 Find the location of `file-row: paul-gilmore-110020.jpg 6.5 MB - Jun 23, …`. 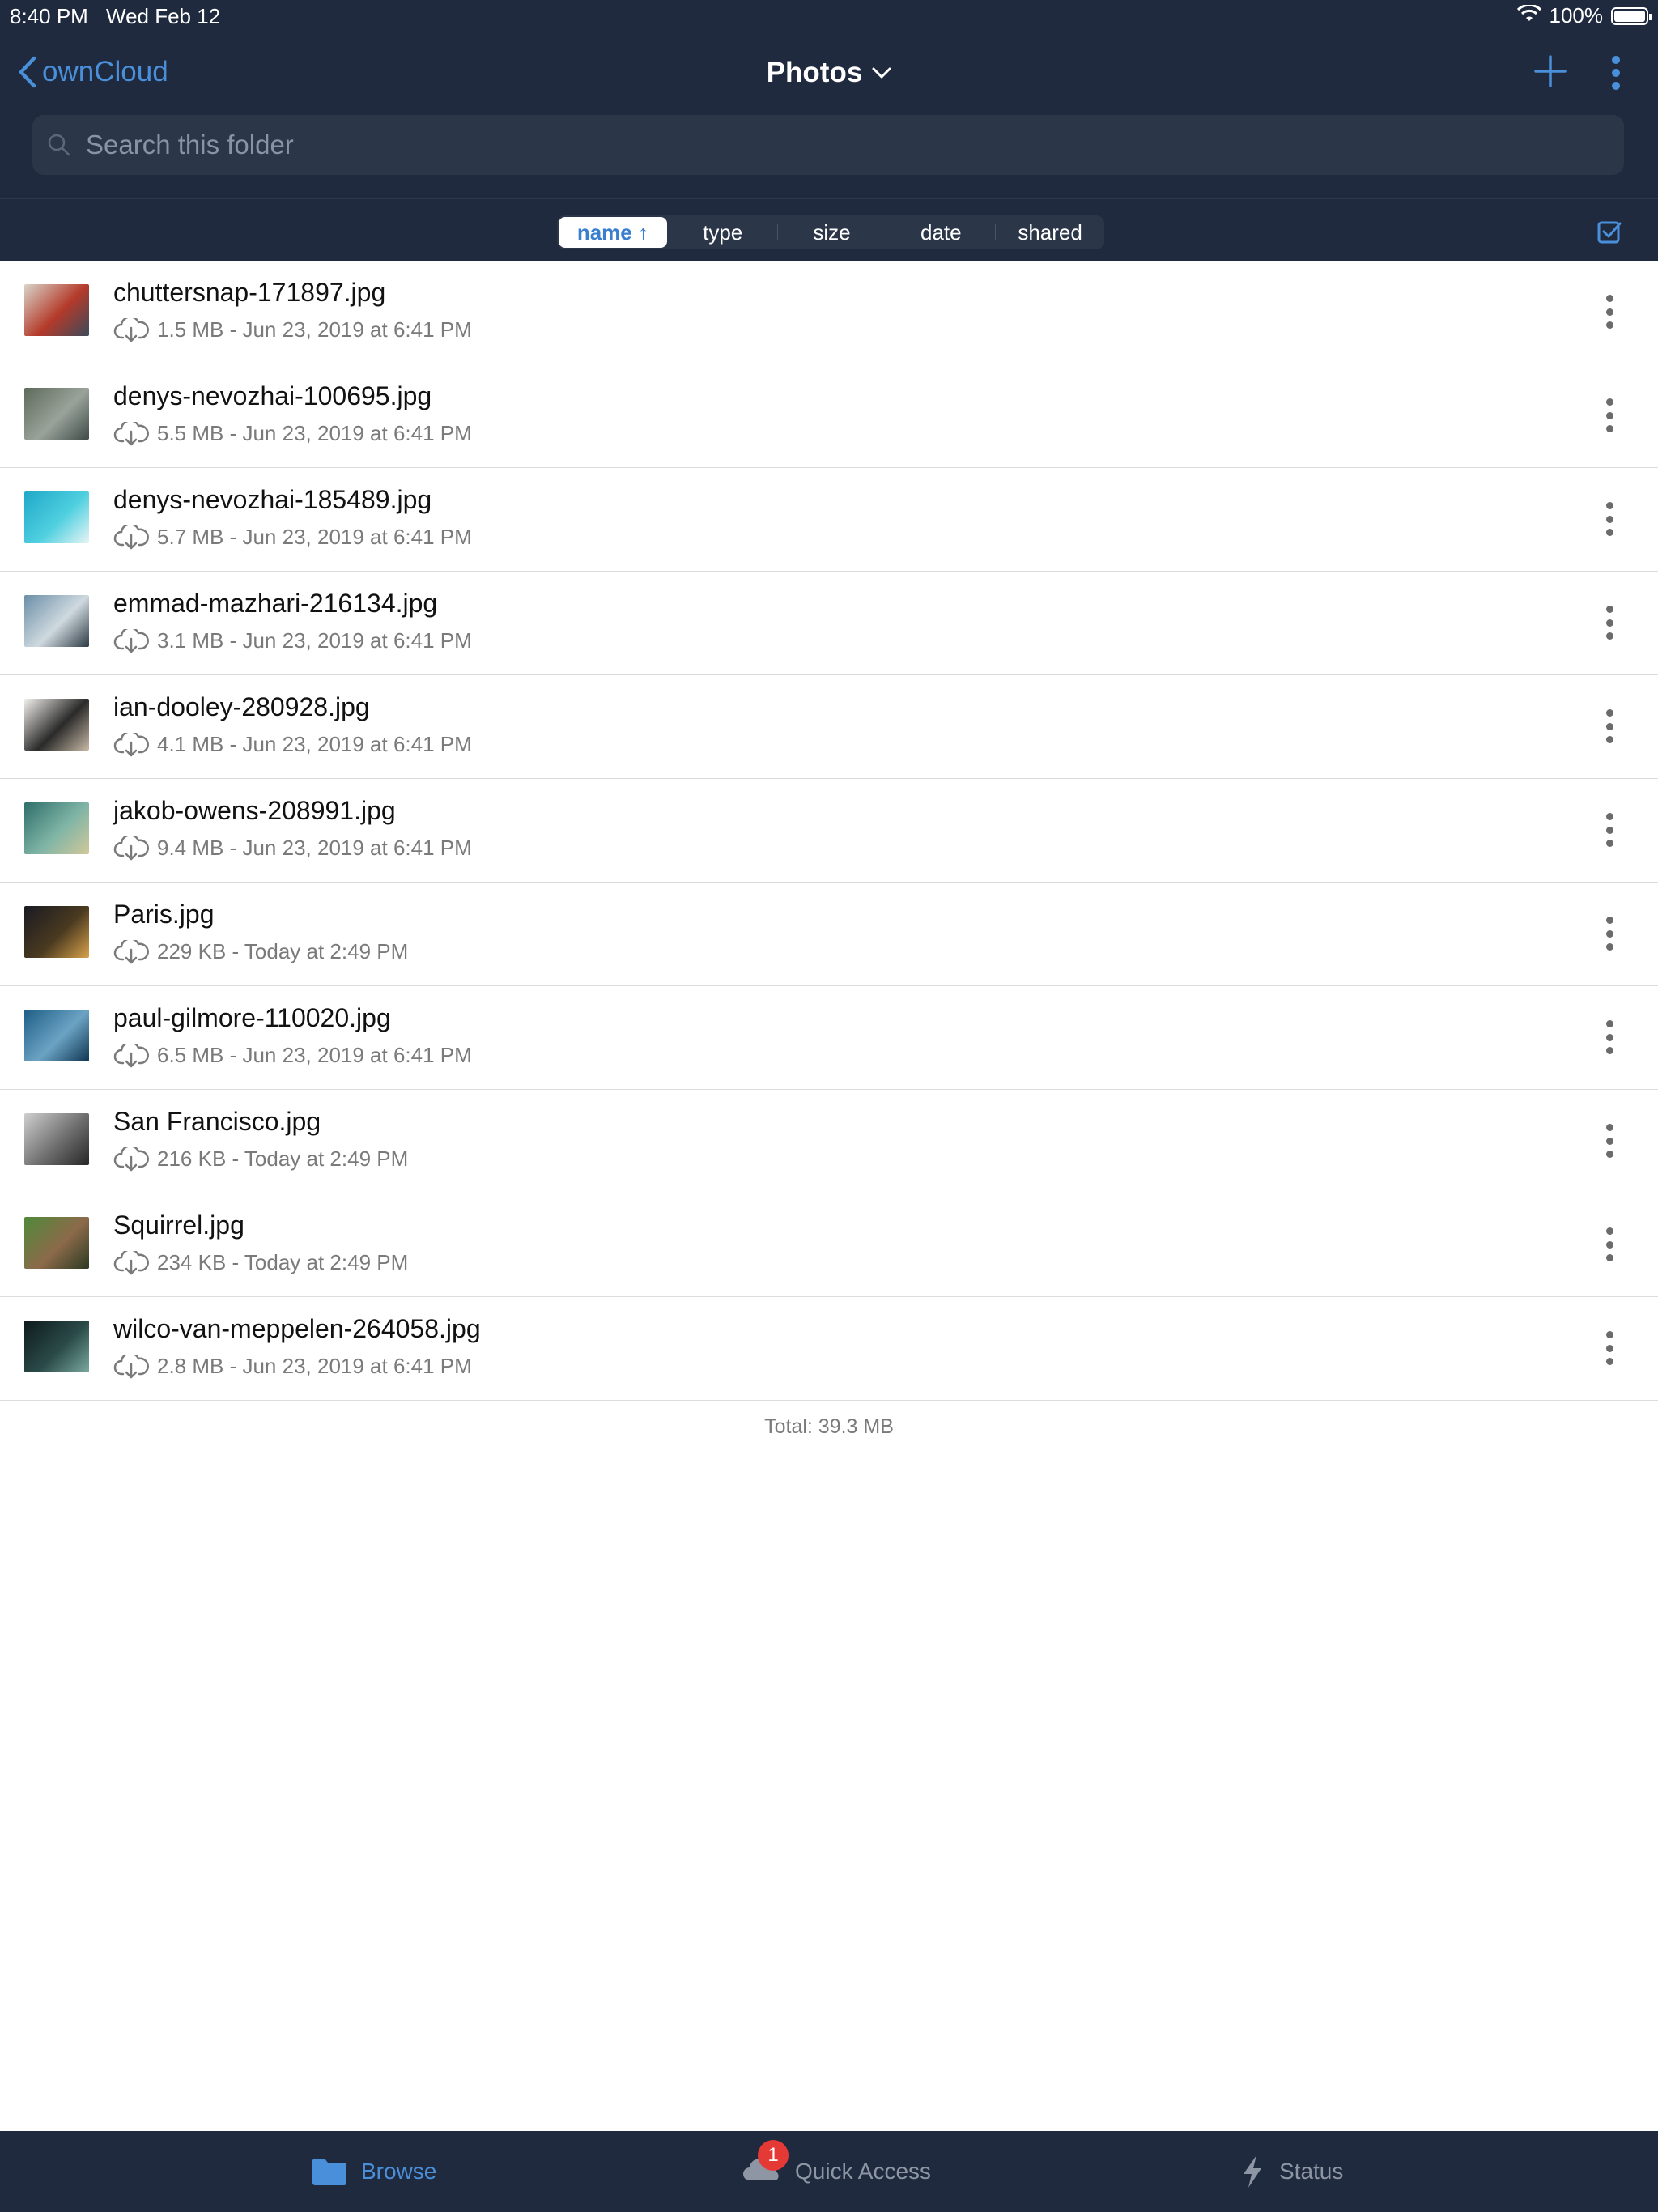

file-row: paul-gilmore-110020.jpg 6.5 MB - Jun 23, … is located at coordinates (829, 1038).